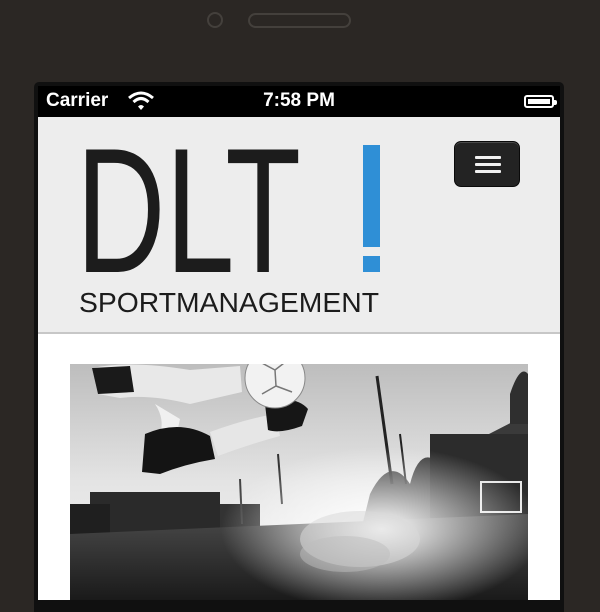  Describe the element at coordinates (299, 20) in the screenshot. I see `device-speaker` at that location.